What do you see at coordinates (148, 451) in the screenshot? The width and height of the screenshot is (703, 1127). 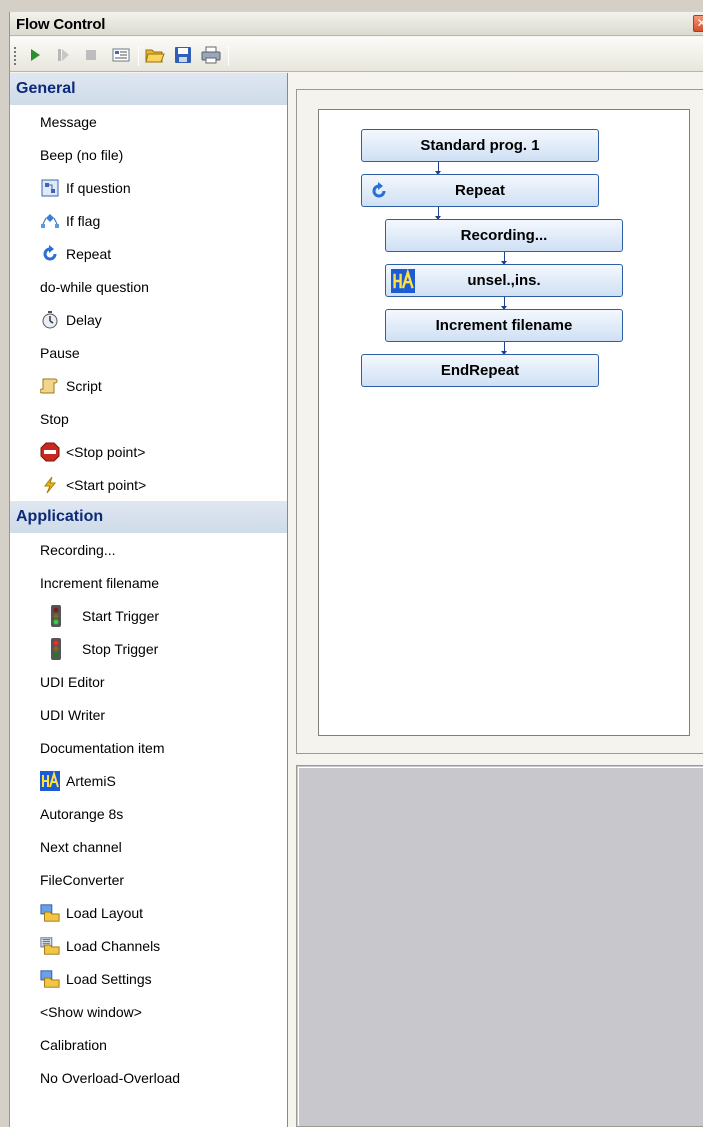 I see `palette-item-stop-point: <Stop point>` at bounding box center [148, 451].